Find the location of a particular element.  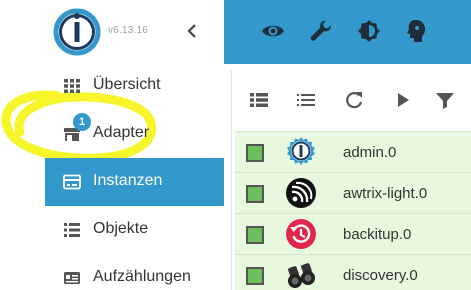

wrench-icon is located at coordinates (321, 31).